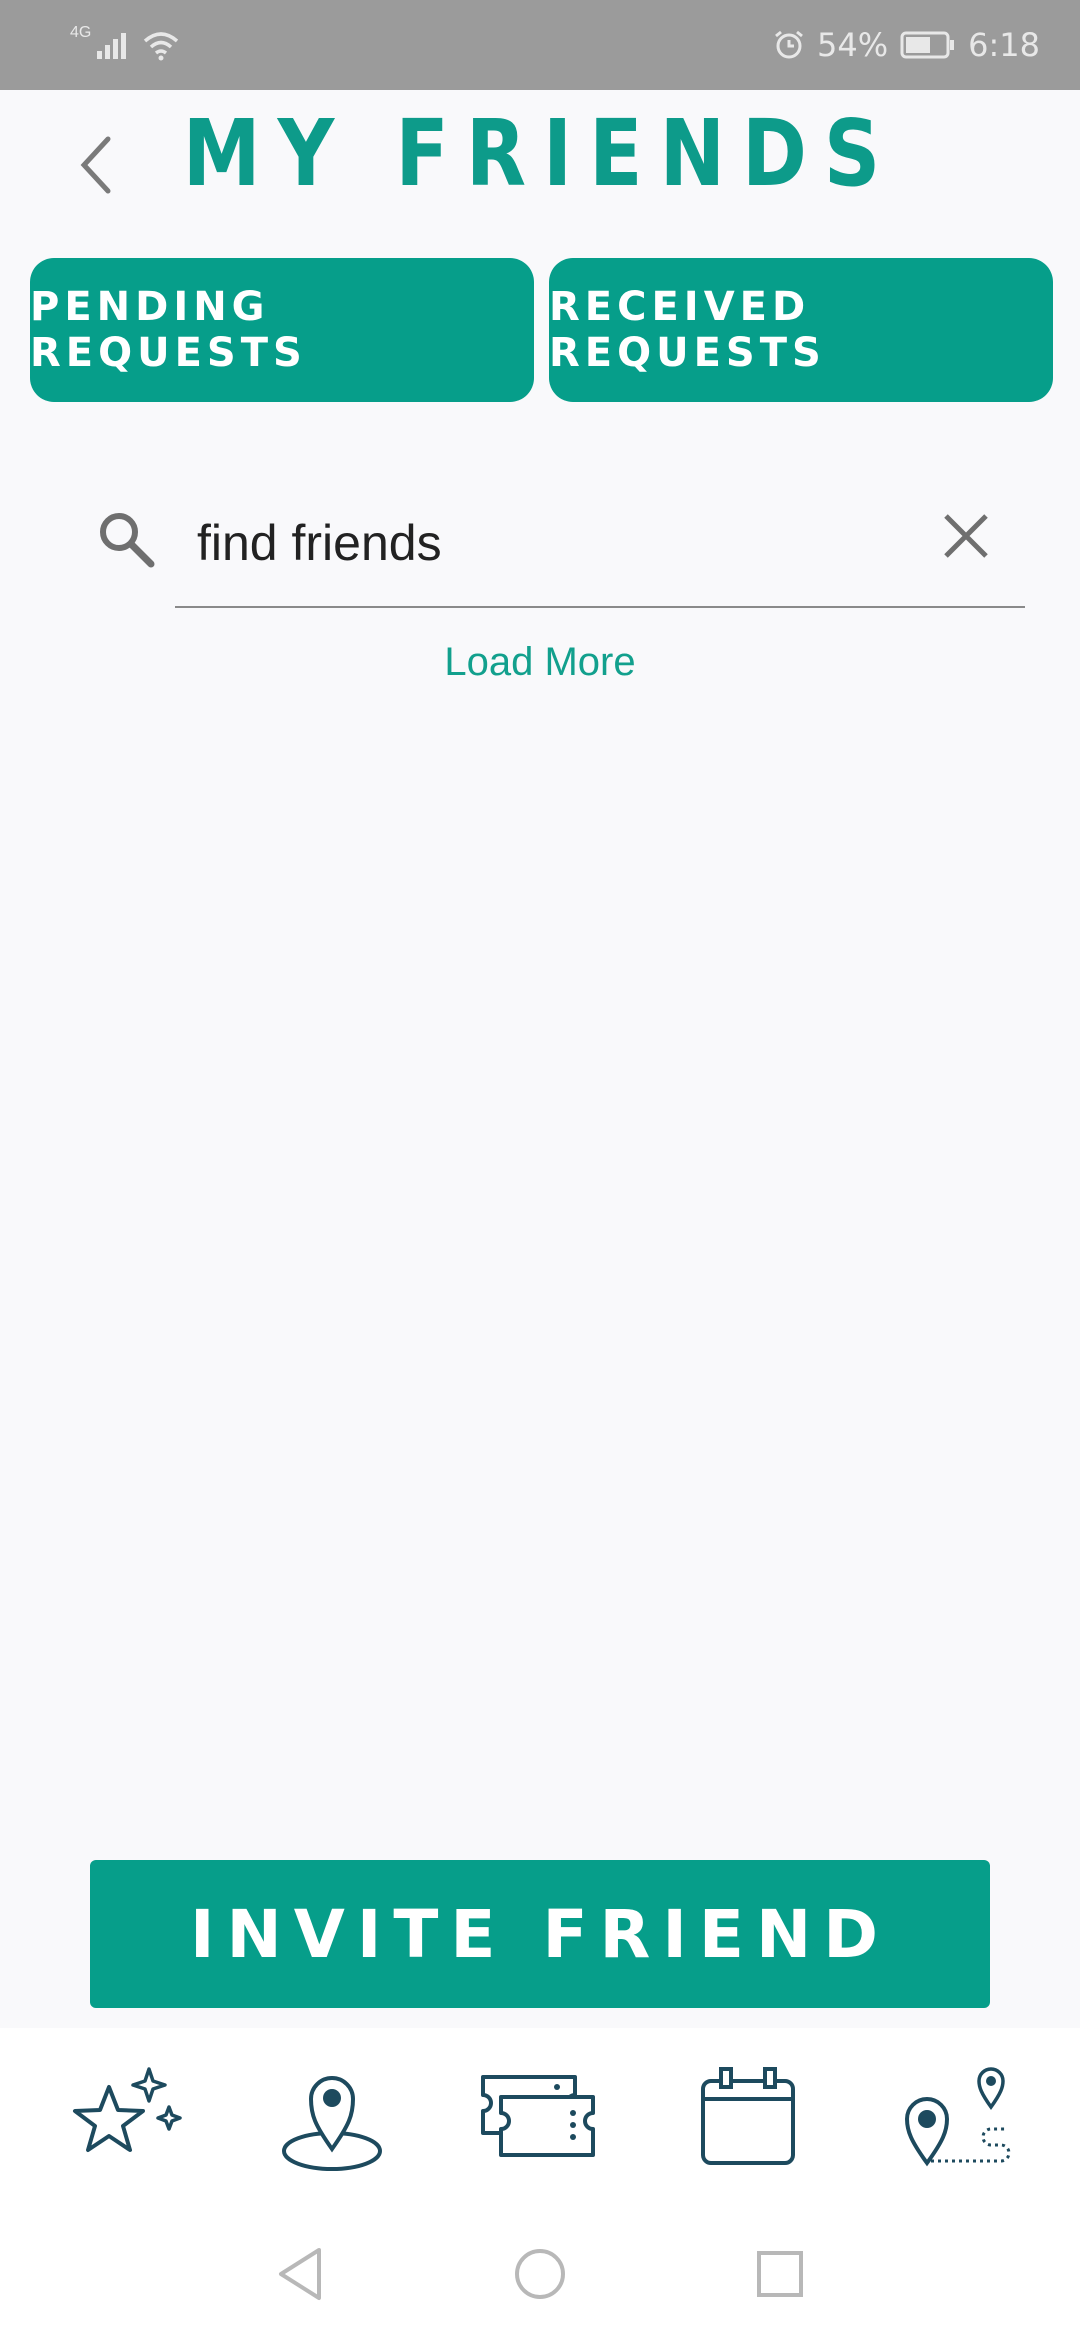 The image size is (1080, 2340). I want to click on nav-item-map, so click(332, 2118).